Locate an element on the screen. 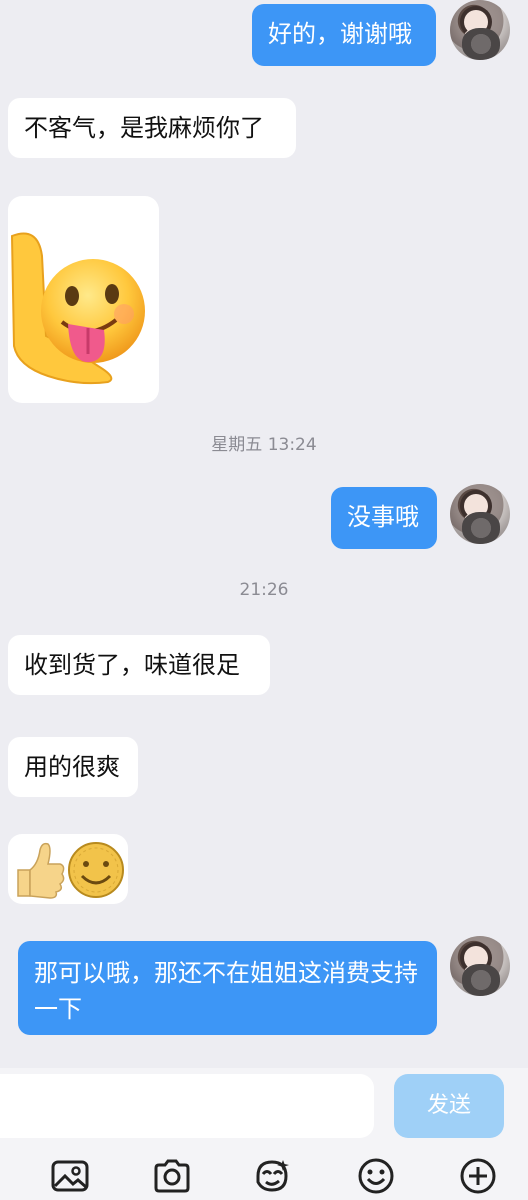  message-bubble-theirs: 不客气，是我麻烦你了 is located at coordinates (152, 128).